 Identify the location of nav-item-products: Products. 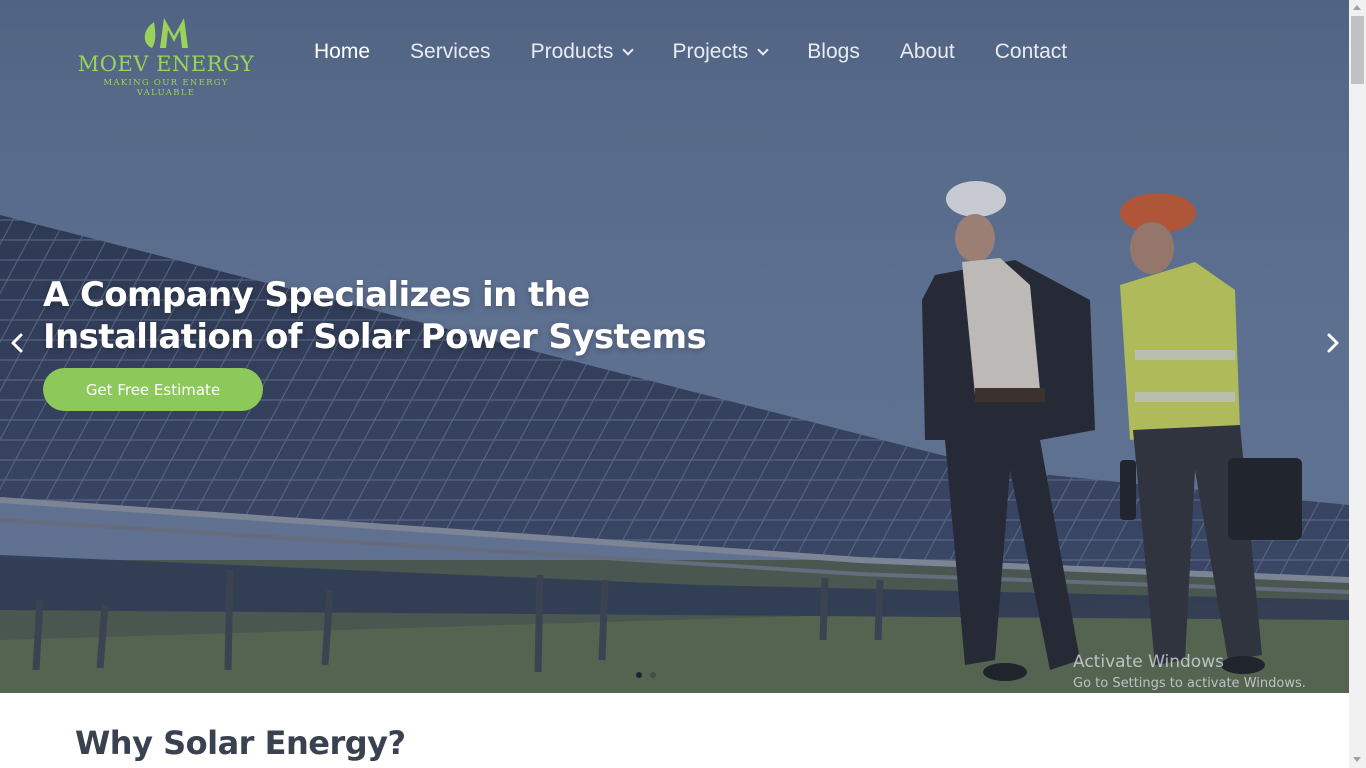
(582, 52).